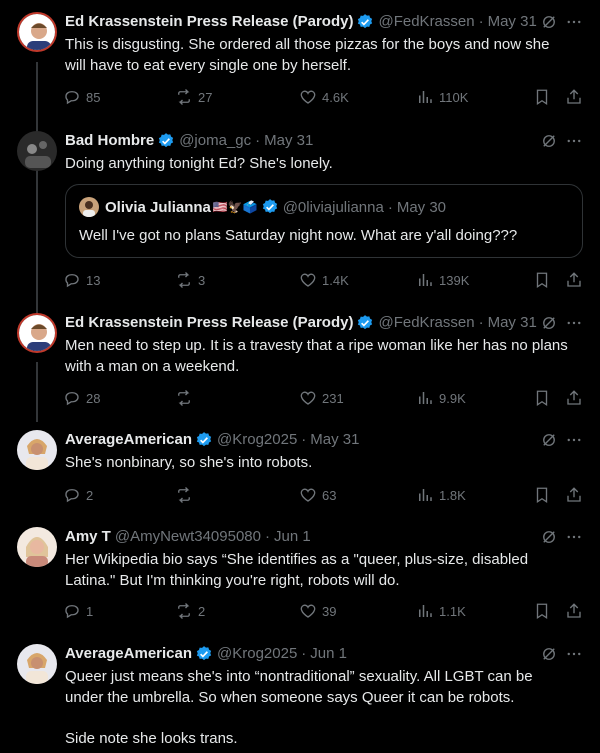 The width and height of the screenshot is (600, 753). I want to click on views-button: 1.1K, so click(441, 611).